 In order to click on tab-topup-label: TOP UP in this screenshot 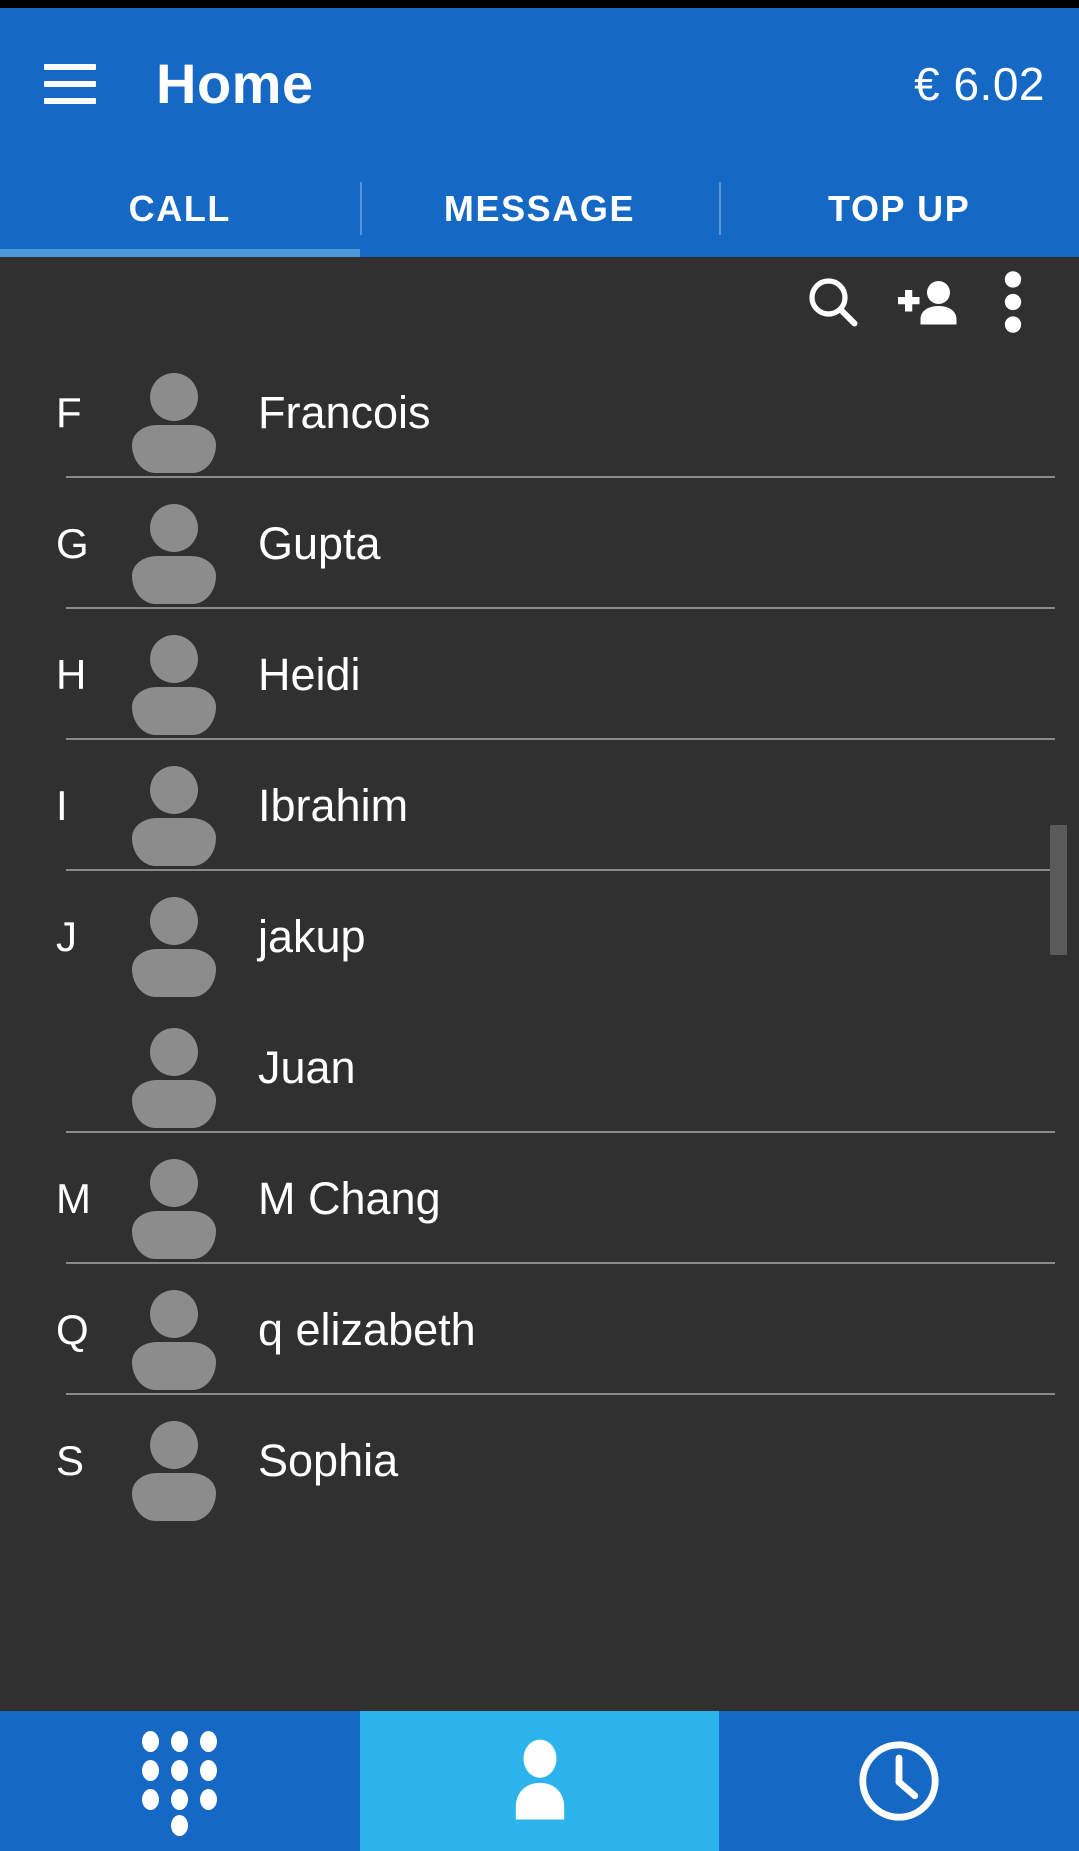, I will do `click(899, 208)`.